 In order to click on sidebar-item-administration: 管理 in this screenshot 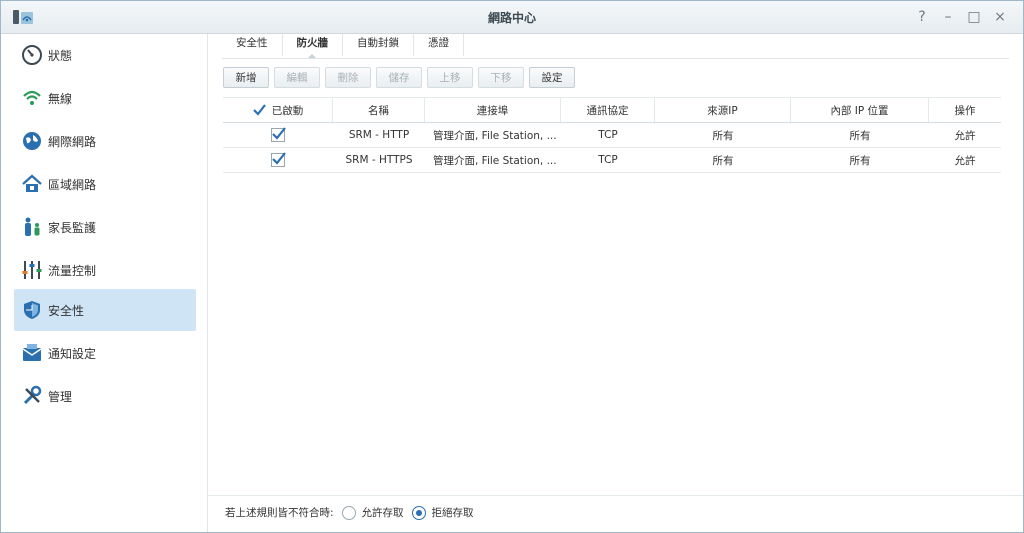, I will do `click(105, 396)`.